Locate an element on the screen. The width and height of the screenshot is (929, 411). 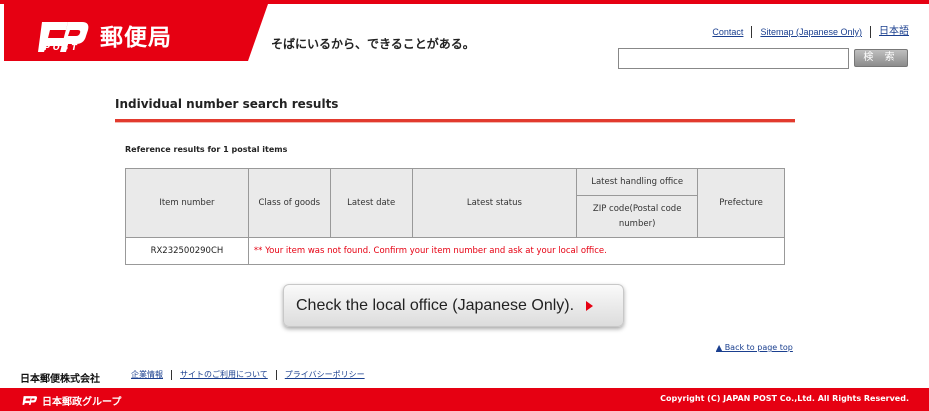
sitemap-link: Sitemap (Japanese Only) is located at coordinates (810, 32).